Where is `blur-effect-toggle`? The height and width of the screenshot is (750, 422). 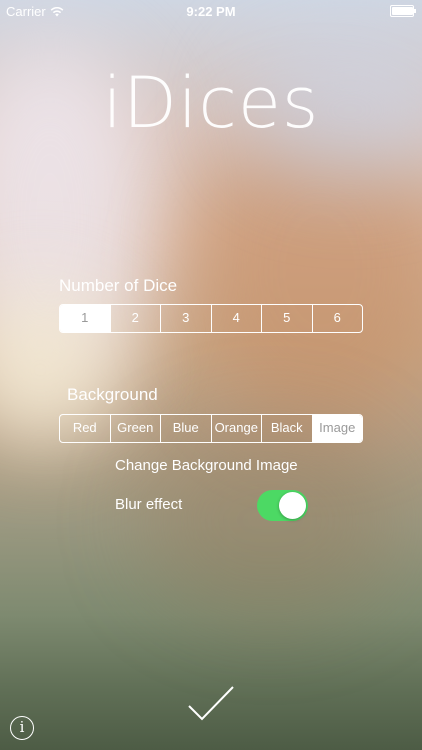
blur-effect-toggle is located at coordinates (282, 505).